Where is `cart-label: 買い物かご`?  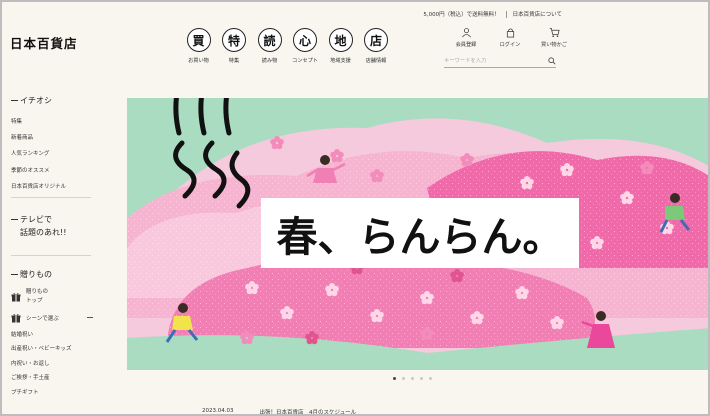 cart-label: 買い物かご is located at coordinates (554, 45).